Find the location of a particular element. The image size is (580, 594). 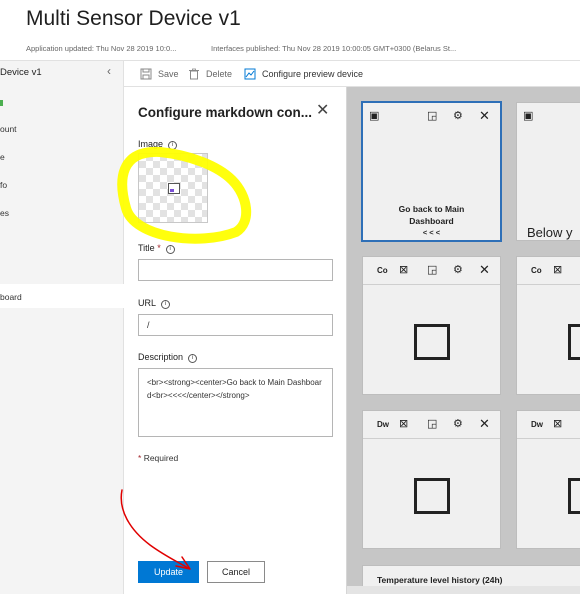

kpi-tile: Dw ⊠ ◲ ⚙ ✕ is located at coordinates (431, 479).